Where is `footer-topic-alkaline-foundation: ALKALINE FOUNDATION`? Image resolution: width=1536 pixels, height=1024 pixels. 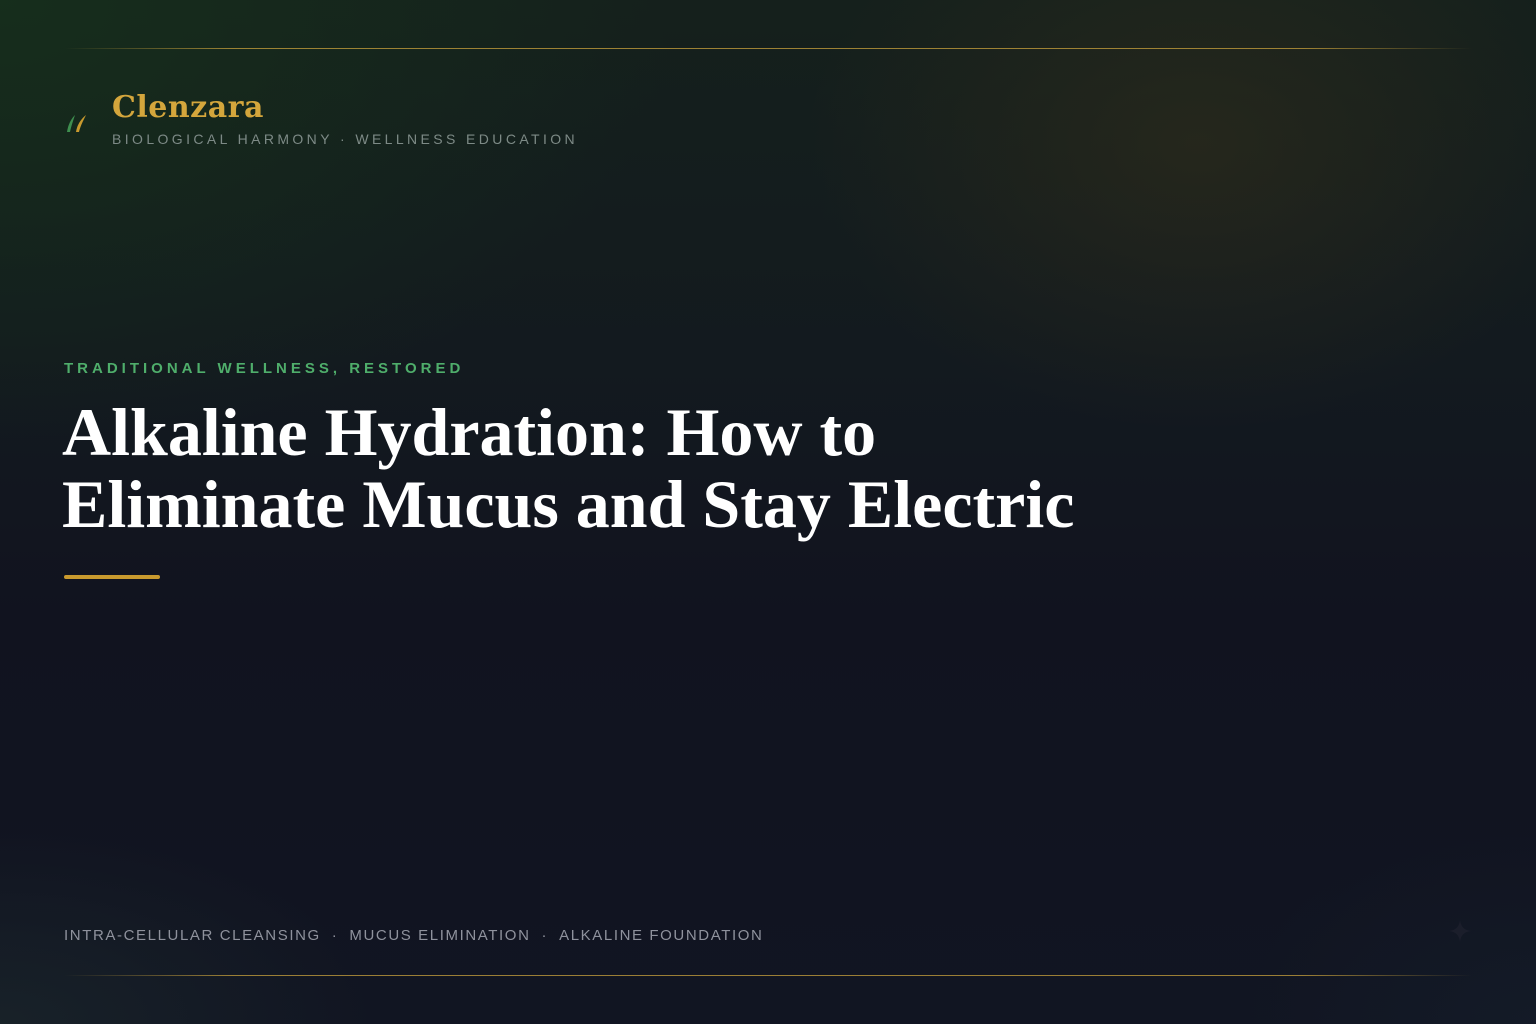 footer-topic-alkaline-foundation: ALKALINE FOUNDATION is located at coordinates (661, 935).